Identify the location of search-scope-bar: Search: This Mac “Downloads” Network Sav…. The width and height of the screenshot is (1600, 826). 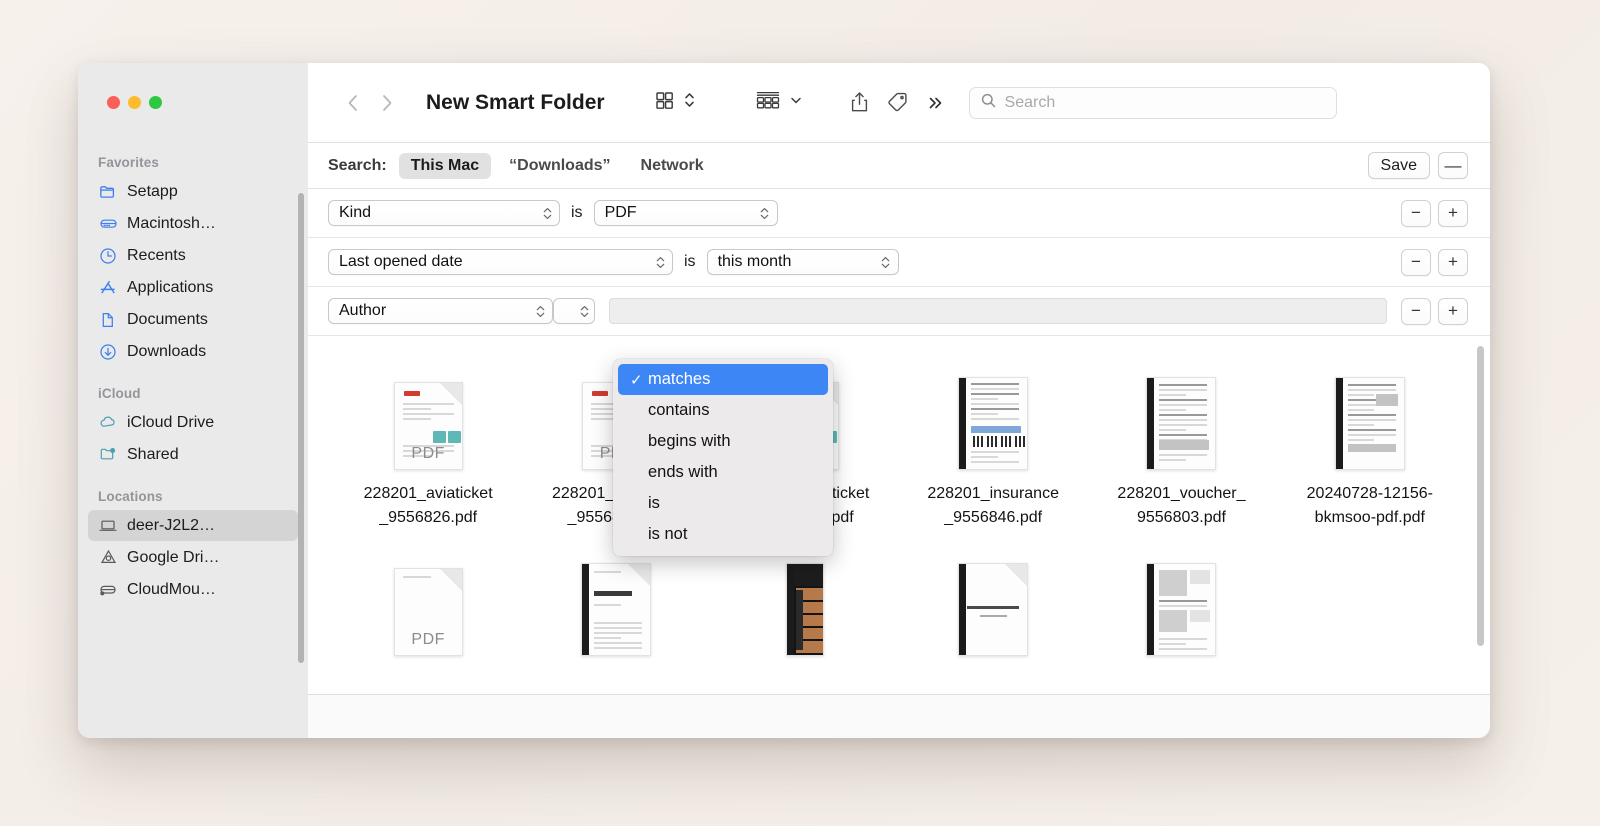
(899, 166).